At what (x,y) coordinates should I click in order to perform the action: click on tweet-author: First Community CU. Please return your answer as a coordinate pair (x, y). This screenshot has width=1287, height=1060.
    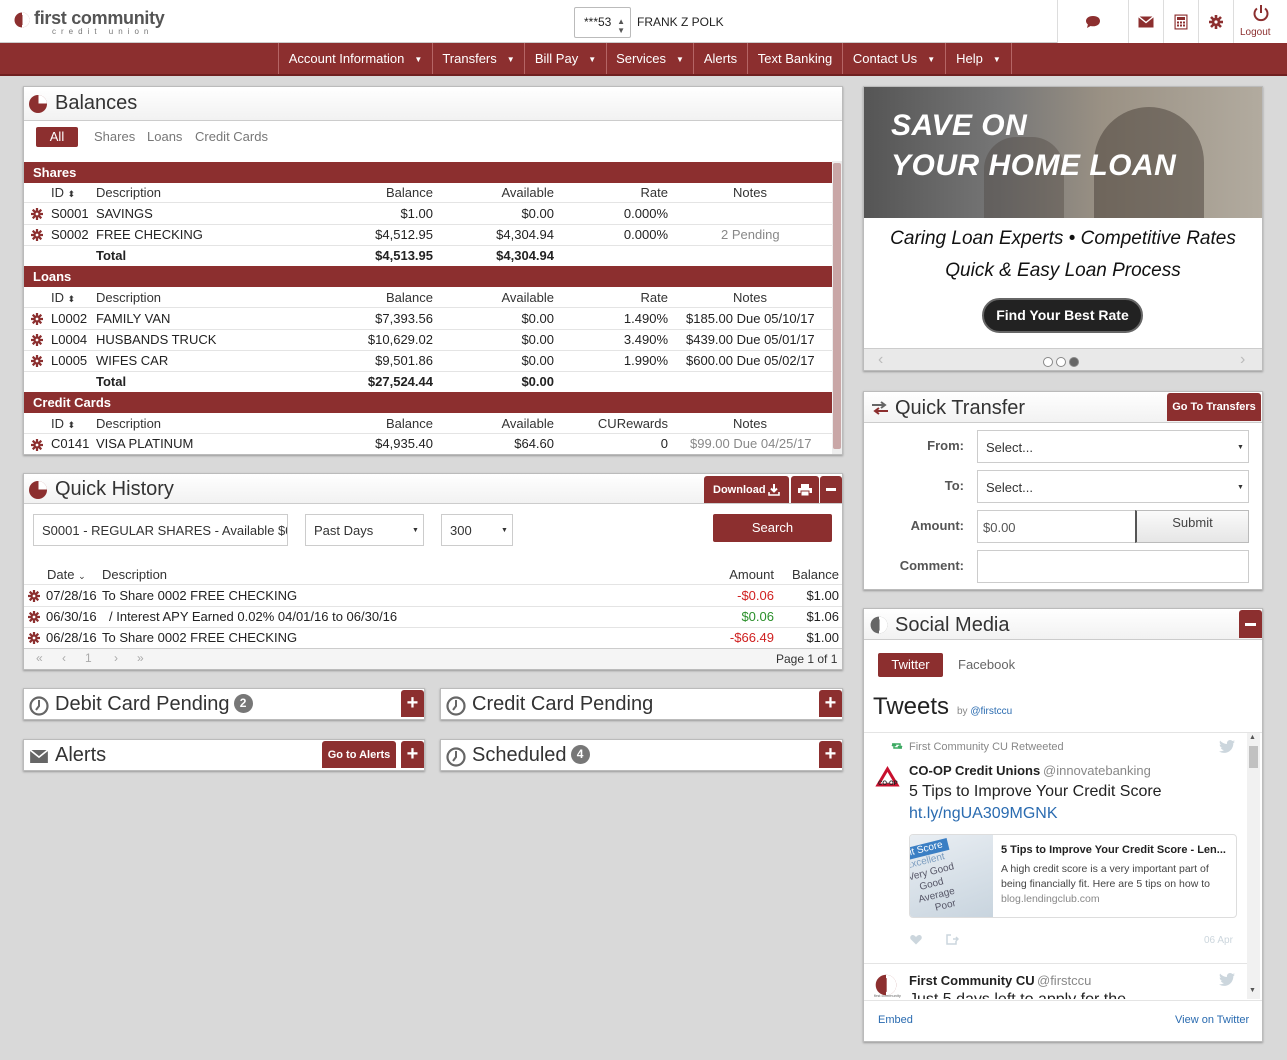
    Looking at the image, I should click on (972, 980).